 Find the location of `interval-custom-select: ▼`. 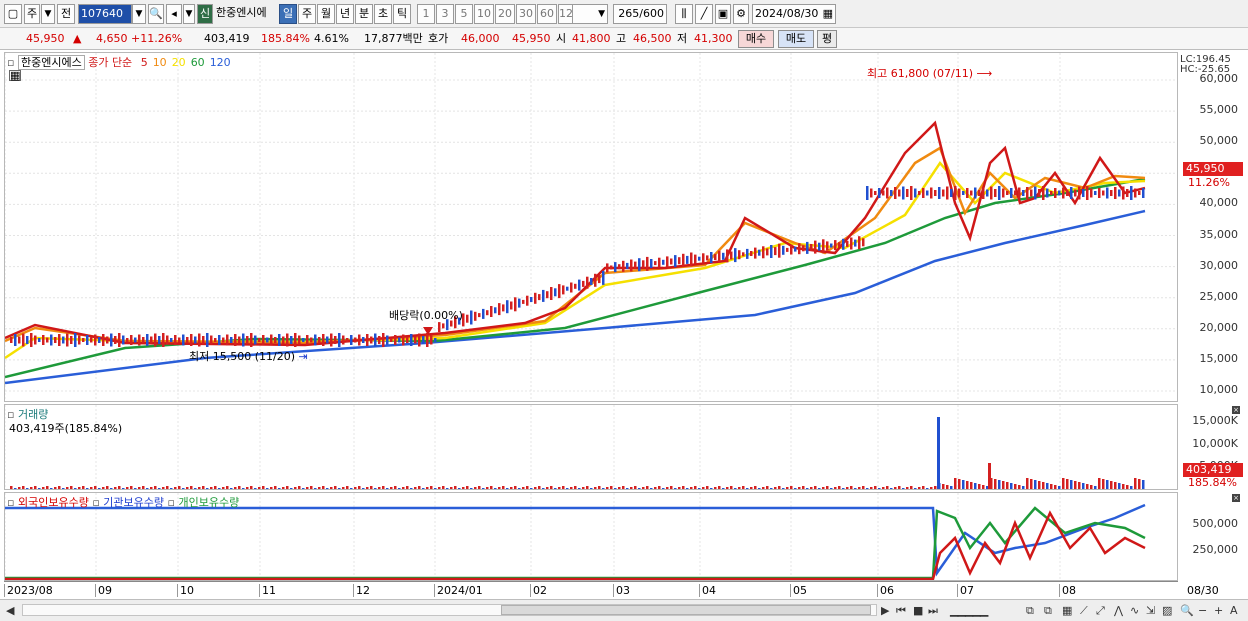

interval-custom-select: ▼ is located at coordinates (590, 14).